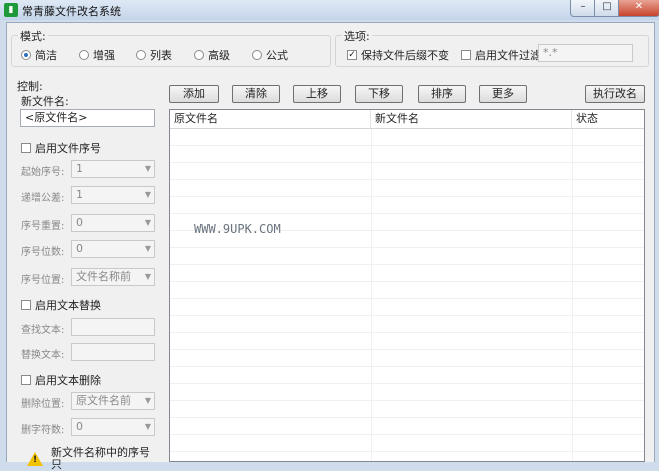  I want to click on replace-checkbox: 启用文本替换, so click(61, 305).